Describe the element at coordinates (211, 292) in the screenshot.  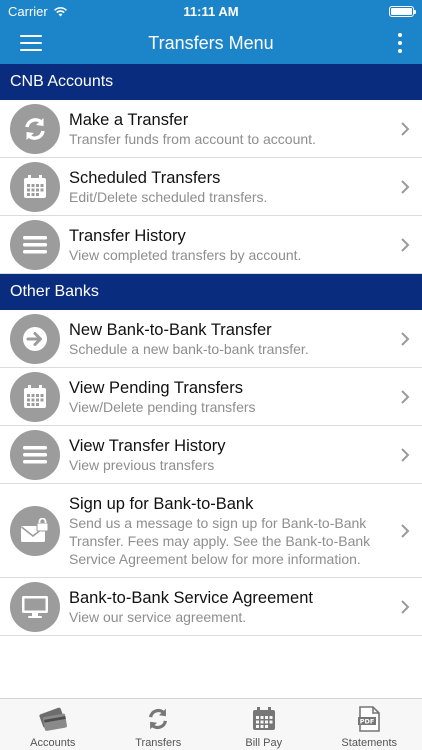
I see `section-header-other-banks: Other Banks` at that location.